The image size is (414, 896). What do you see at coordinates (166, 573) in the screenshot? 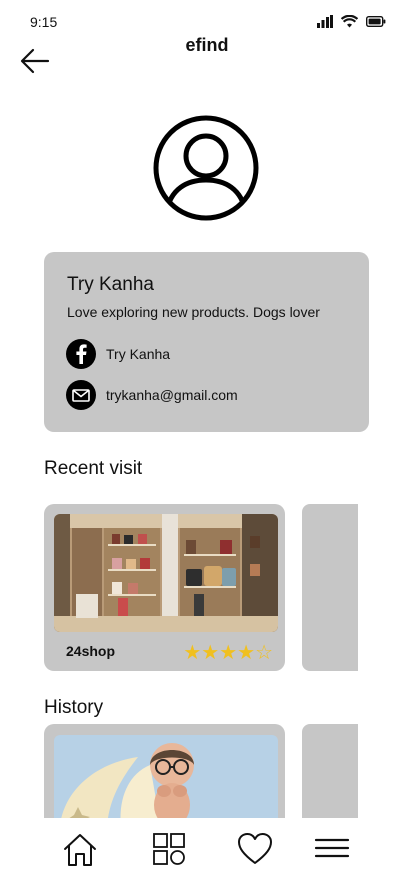
I see `shop-photo` at bounding box center [166, 573].